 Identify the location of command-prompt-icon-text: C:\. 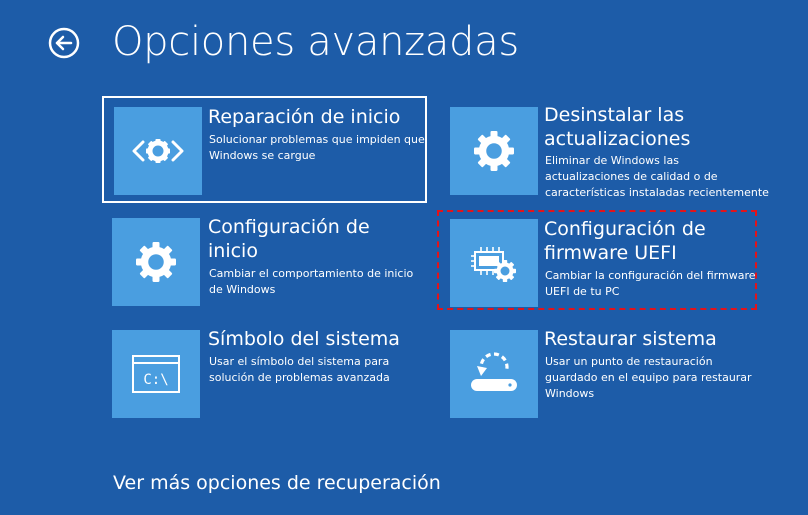
(155, 380).